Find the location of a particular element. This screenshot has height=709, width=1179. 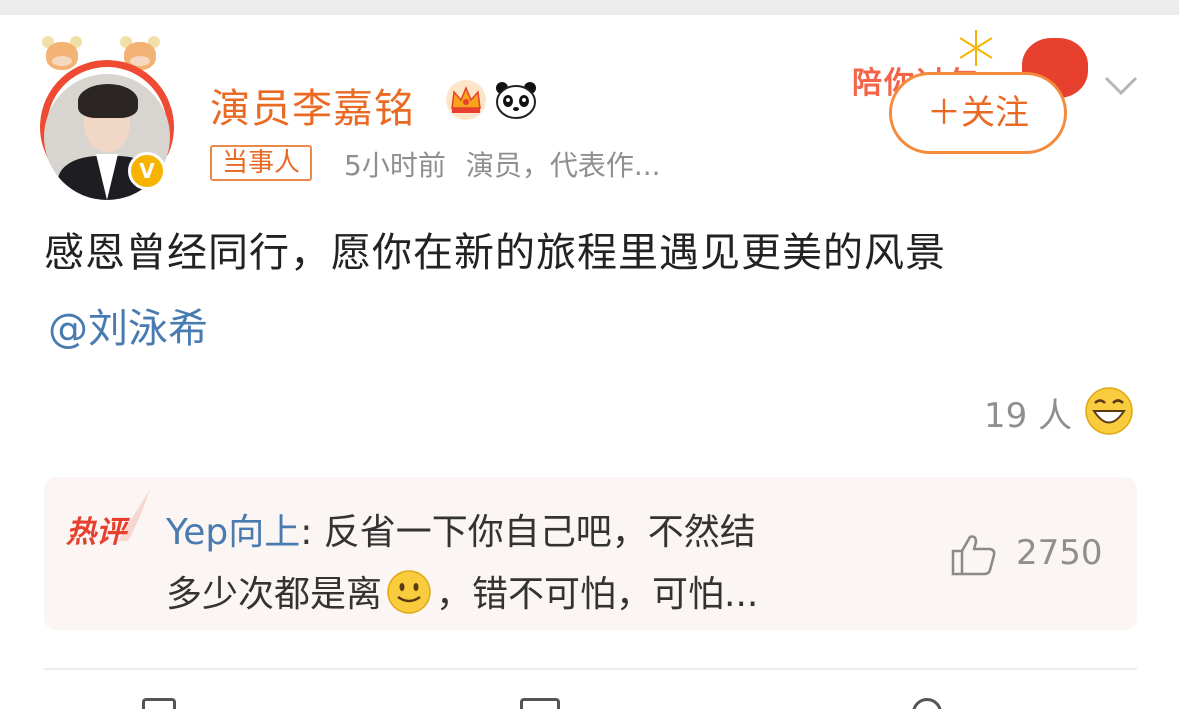

crown-icon is located at coordinates (466, 100).